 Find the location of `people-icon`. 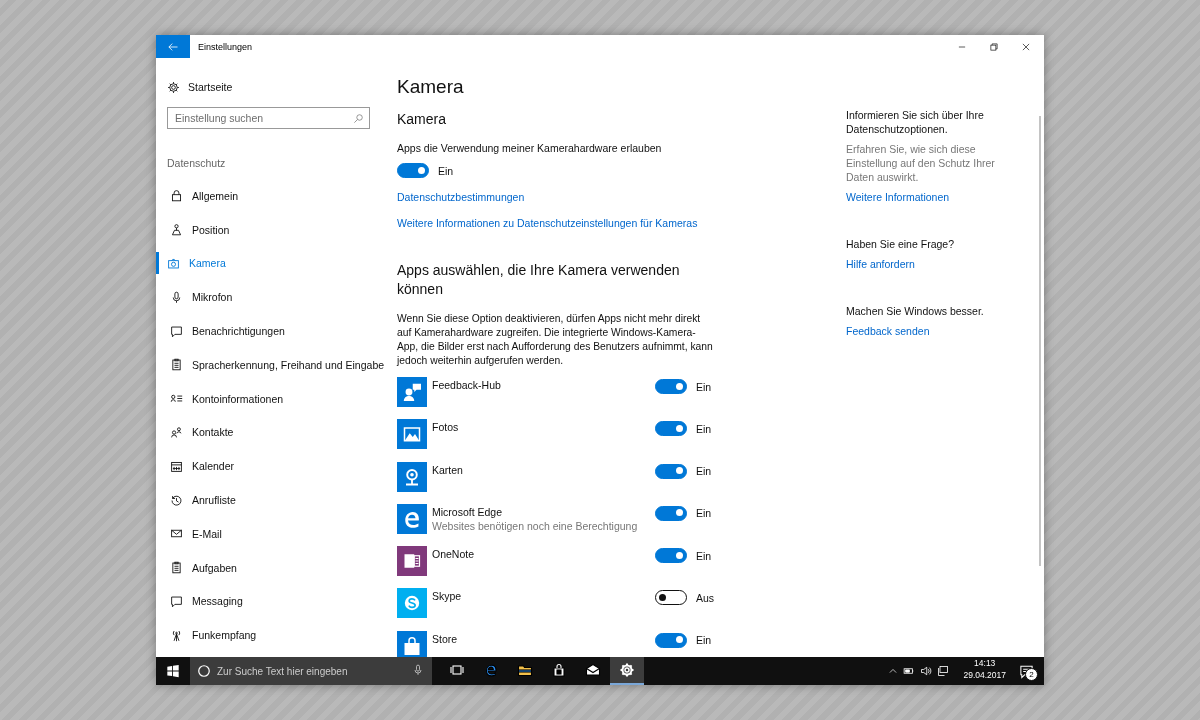

people-icon is located at coordinates (176, 432).